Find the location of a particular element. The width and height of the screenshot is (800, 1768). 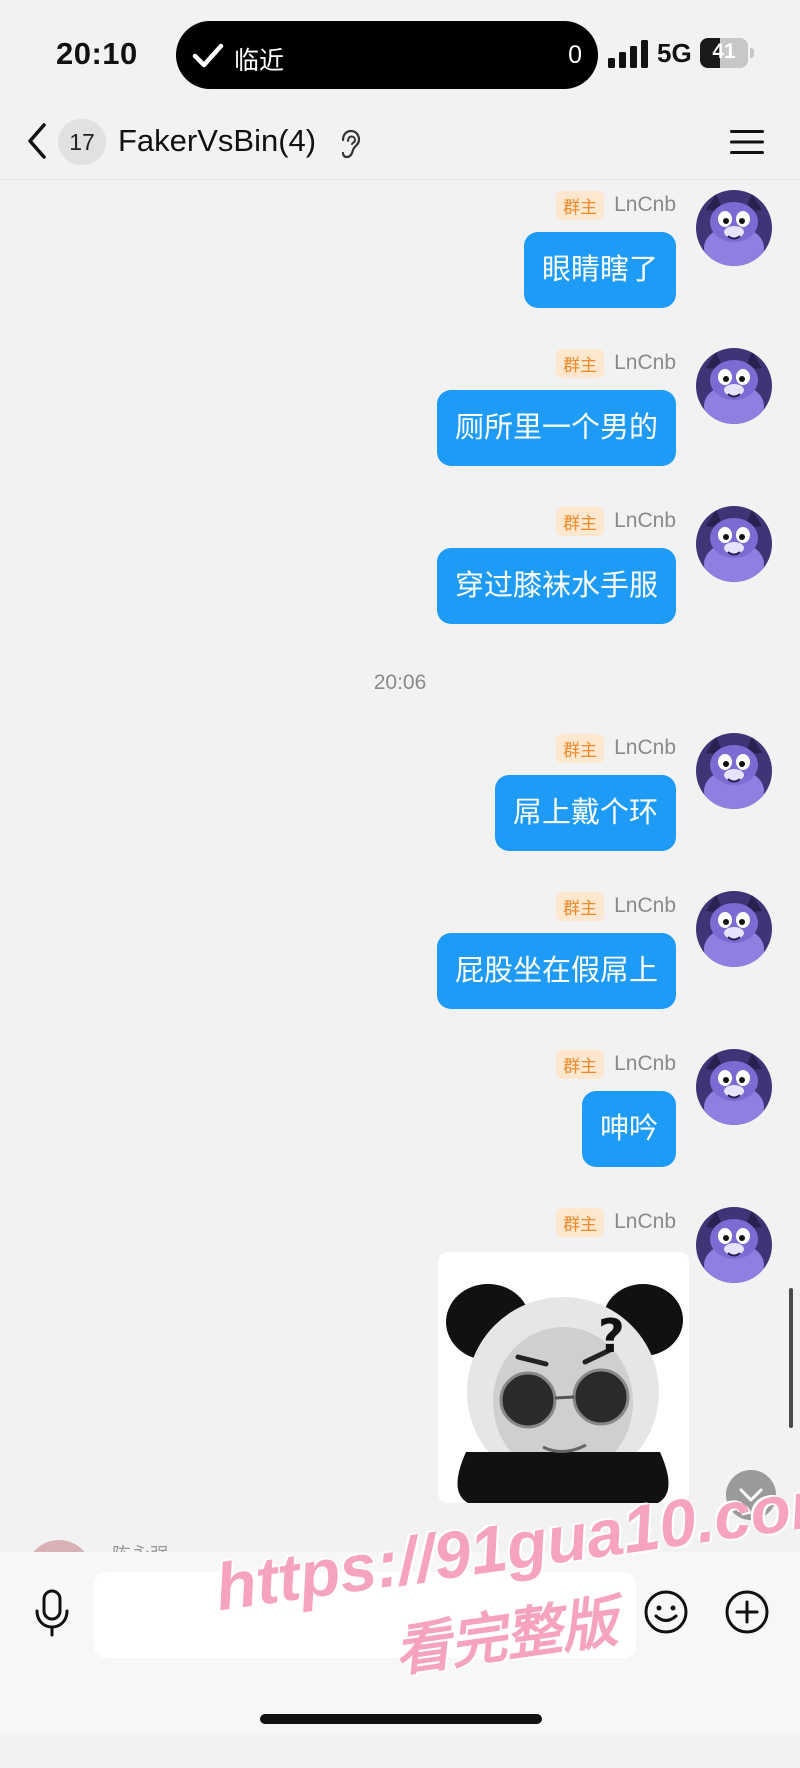

message-bubble: 屁股坐在假屌上 is located at coordinates (556, 971).